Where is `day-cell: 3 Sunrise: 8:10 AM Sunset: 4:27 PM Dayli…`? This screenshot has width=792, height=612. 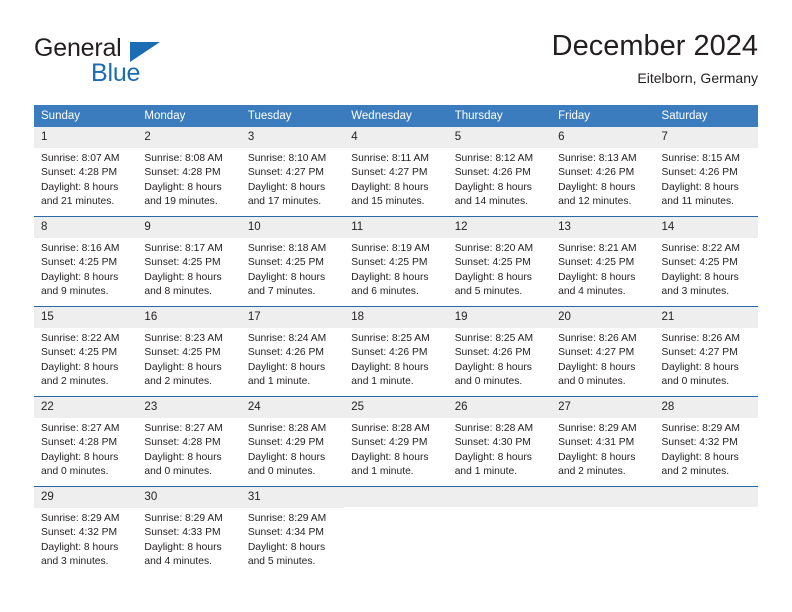
day-cell: 3 Sunrise: 8:10 AM Sunset: 4:27 PM Dayli… is located at coordinates (292, 172).